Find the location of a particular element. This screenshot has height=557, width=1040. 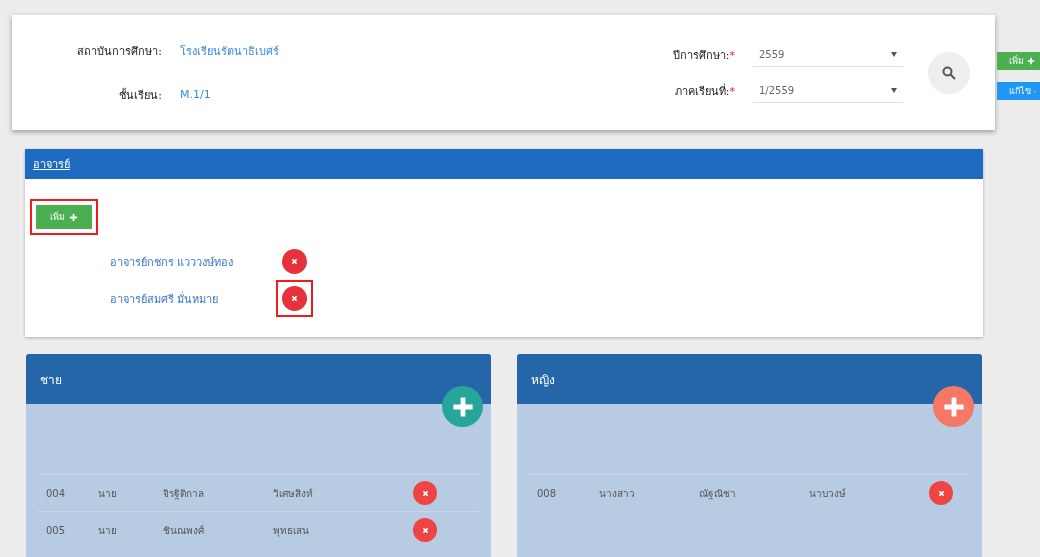

panel-title: หญิง is located at coordinates (543, 380).